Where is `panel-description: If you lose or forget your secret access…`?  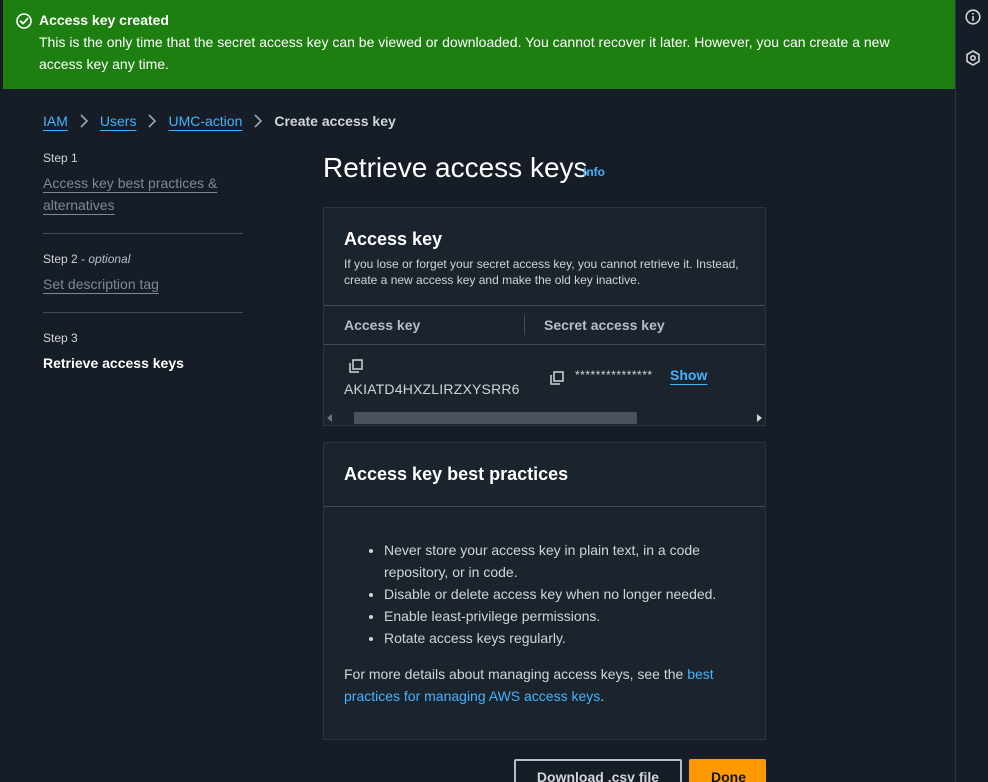 panel-description: If you lose or forget your secret access… is located at coordinates (541, 272).